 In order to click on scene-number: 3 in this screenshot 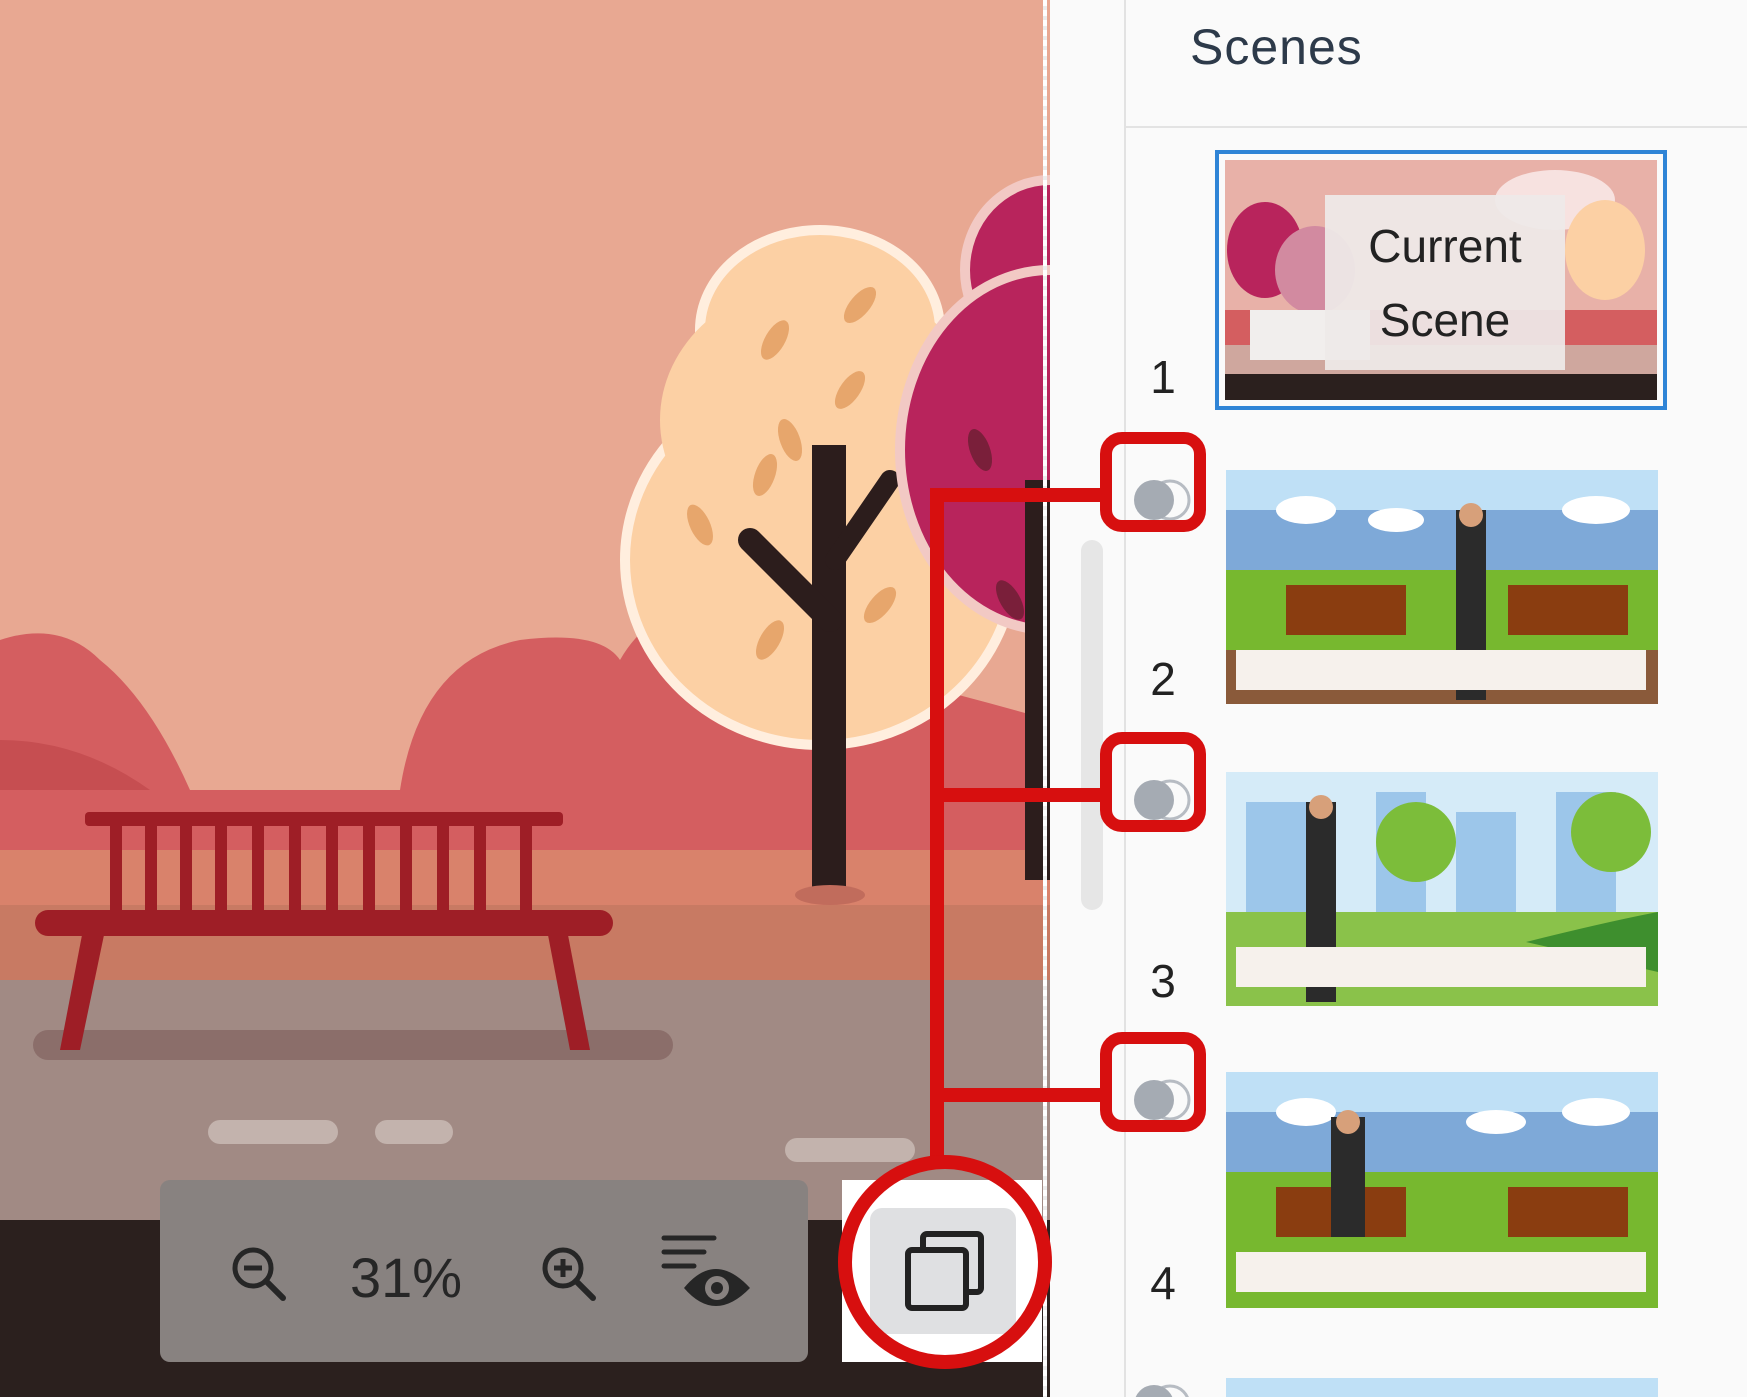, I will do `click(1163, 981)`.